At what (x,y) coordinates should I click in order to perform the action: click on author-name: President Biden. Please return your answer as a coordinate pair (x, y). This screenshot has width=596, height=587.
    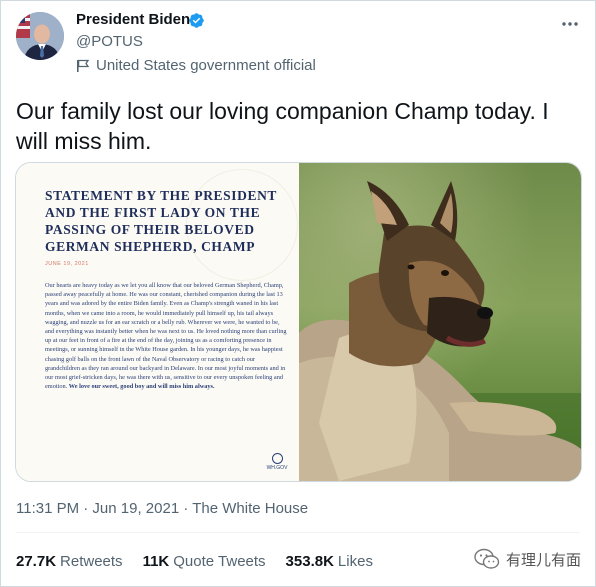
    Looking at the image, I should click on (133, 19).